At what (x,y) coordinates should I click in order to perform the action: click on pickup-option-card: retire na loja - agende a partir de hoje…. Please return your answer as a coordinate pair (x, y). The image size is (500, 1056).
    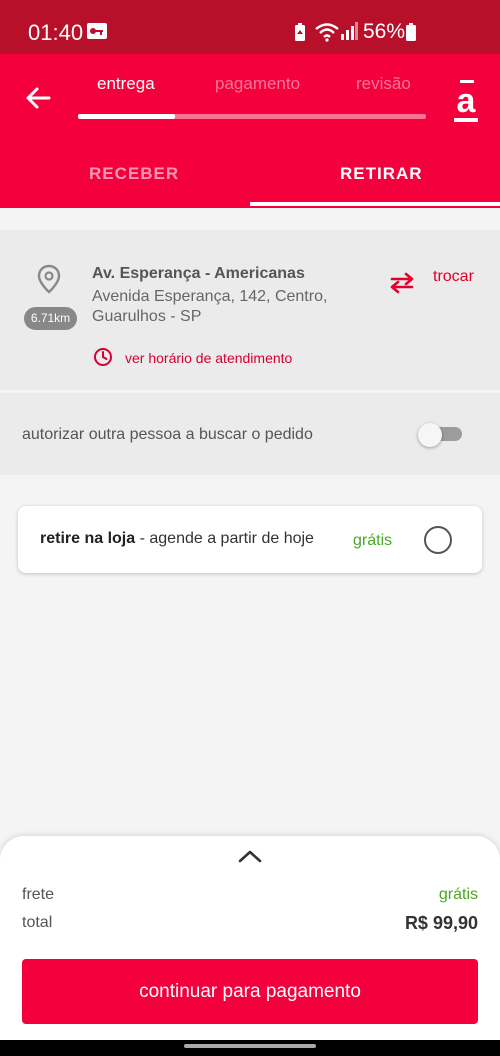
    Looking at the image, I should click on (250, 539).